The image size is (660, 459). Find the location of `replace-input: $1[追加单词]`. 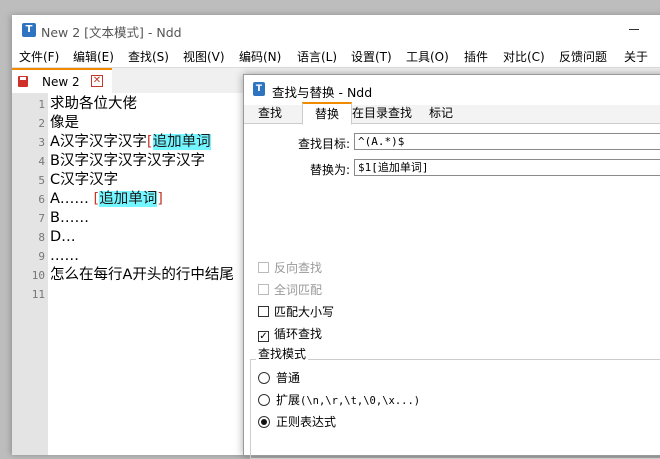

replace-input: $1[追加单词] is located at coordinates (507, 167).